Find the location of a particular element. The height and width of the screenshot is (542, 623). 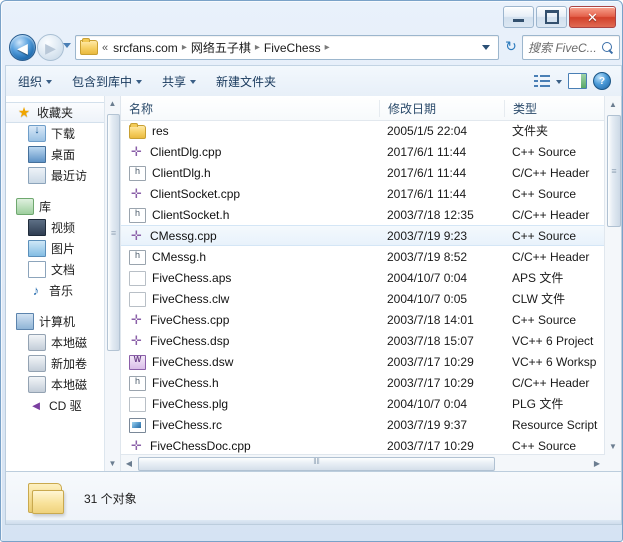

sidebar-item-pictures: 图片 is located at coordinates (63, 248).